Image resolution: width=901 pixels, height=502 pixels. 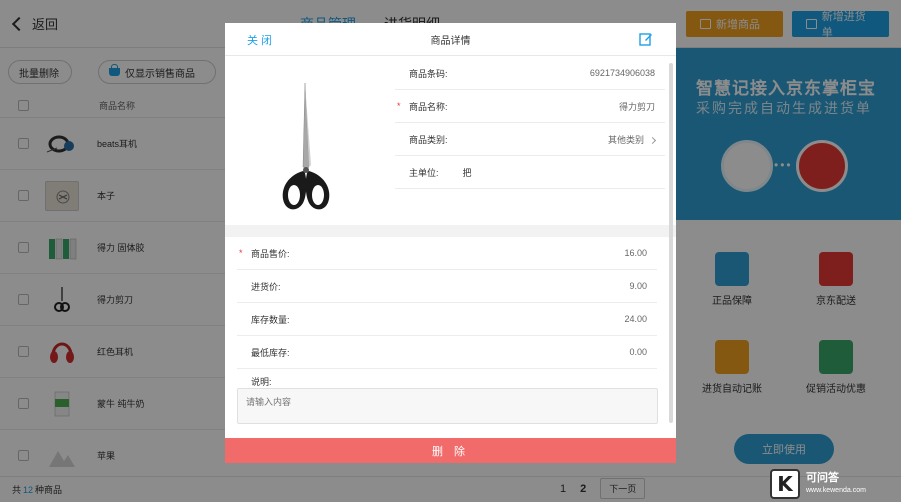 What do you see at coordinates (428, 106) in the screenshot?
I see `name-label: 商品名称:` at bounding box center [428, 106].